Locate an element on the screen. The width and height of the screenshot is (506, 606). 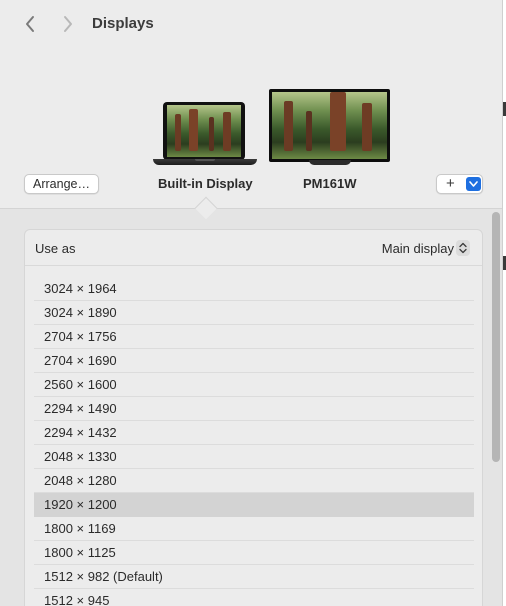
monitor-stand is located at coordinates (330, 162).